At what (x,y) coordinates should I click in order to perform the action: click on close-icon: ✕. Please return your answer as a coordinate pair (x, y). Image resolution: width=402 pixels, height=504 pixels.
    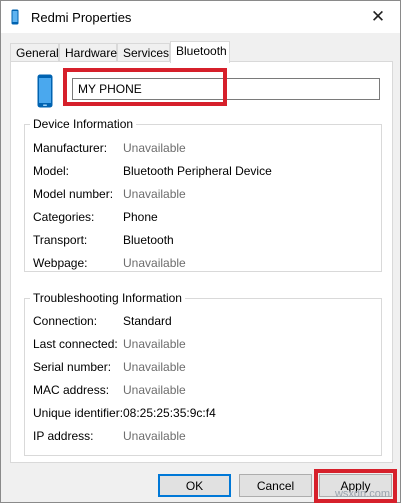
    Looking at the image, I should click on (378, 16).